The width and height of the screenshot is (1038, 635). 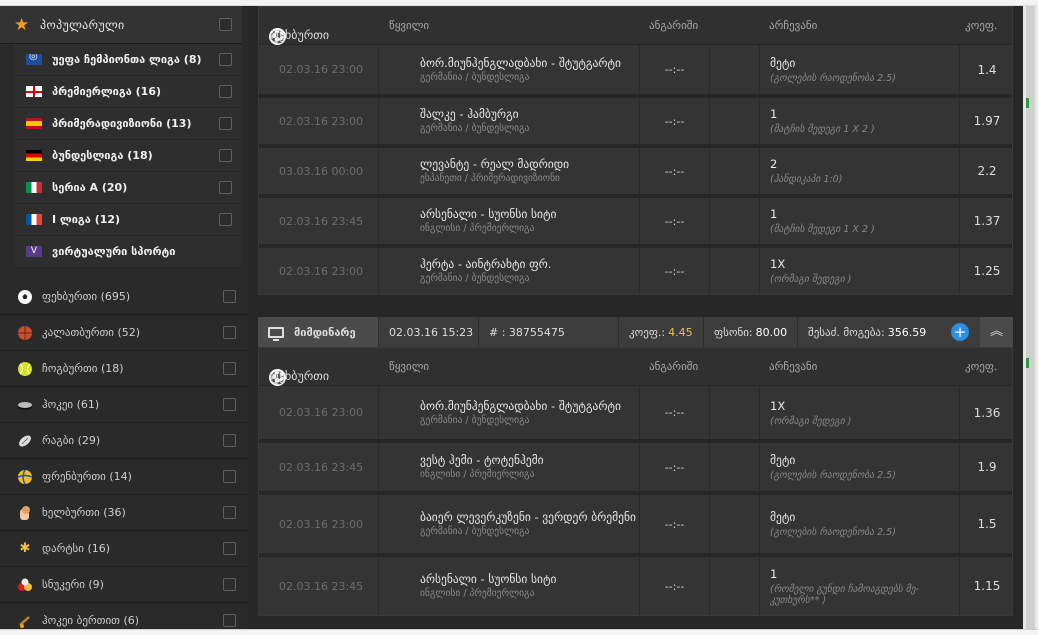 What do you see at coordinates (987, 467) in the screenshot?
I see `row-odds: 1.9` at bounding box center [987, 467].